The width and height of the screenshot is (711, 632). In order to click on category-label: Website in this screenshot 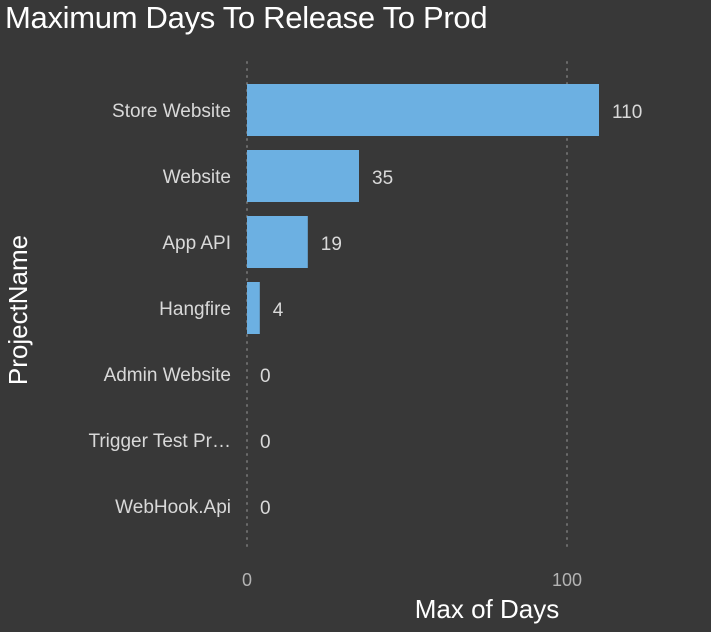, I will do `click(197, 177)`.